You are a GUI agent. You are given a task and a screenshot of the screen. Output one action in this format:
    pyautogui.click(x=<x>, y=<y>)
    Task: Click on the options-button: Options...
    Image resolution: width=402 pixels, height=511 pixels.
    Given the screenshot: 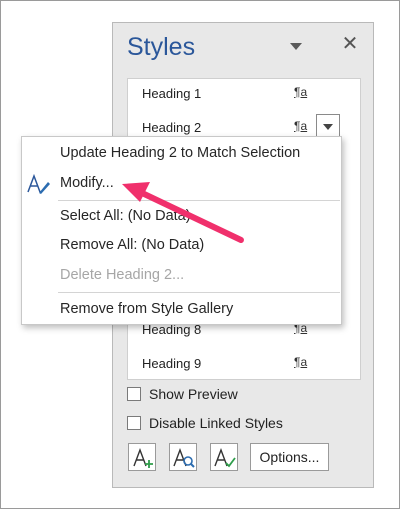 What is the action you would take?
    pyautogui.click(x=289, y=457)
    